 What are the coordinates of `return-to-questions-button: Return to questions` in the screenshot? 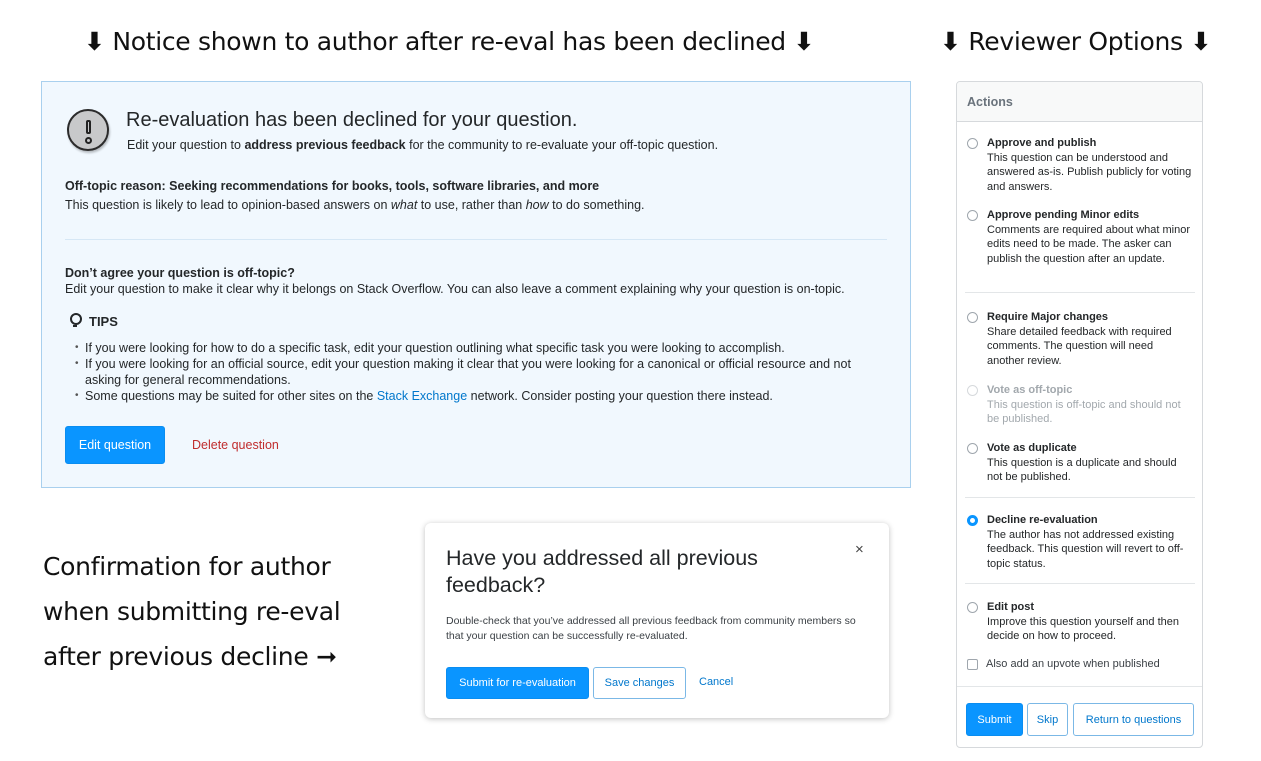 It's located at (1133, 719).